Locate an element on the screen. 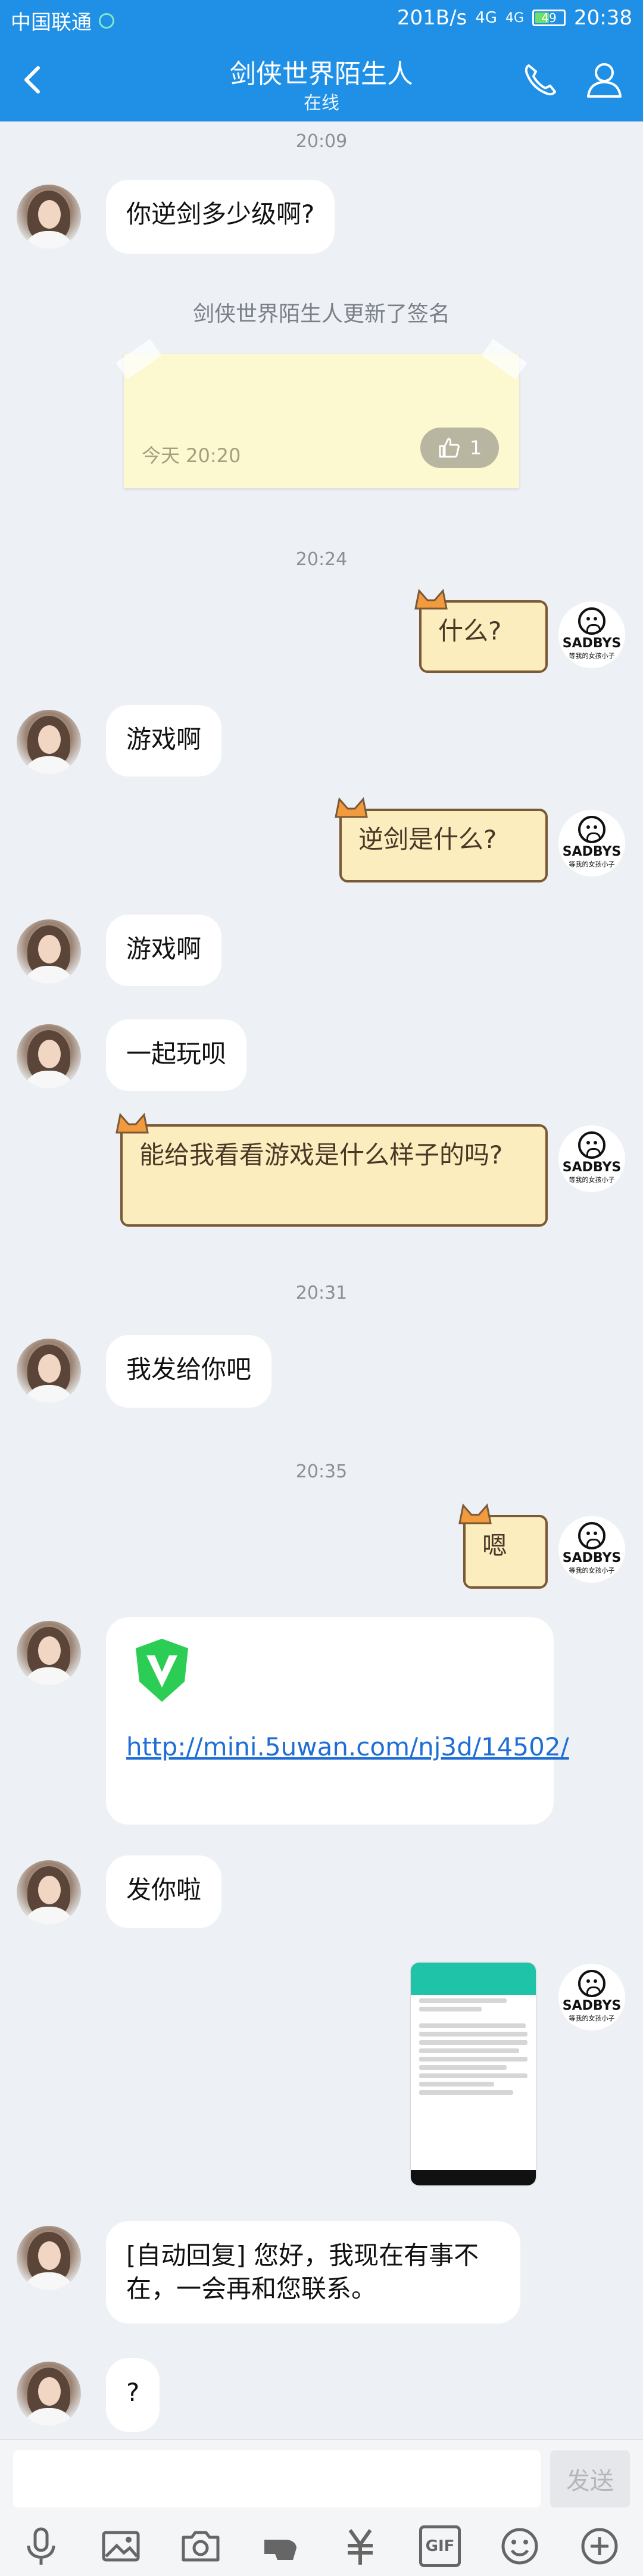 This screenshot has height=2576, width=643. message-bubble-outgoing: 嗯 is located at coordinates (503, 1546).